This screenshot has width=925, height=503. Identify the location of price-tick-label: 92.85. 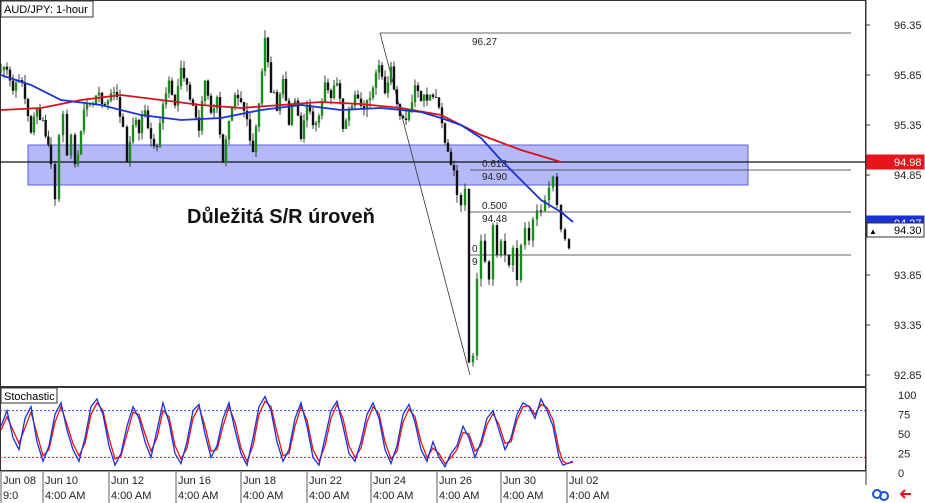
(908, 376).